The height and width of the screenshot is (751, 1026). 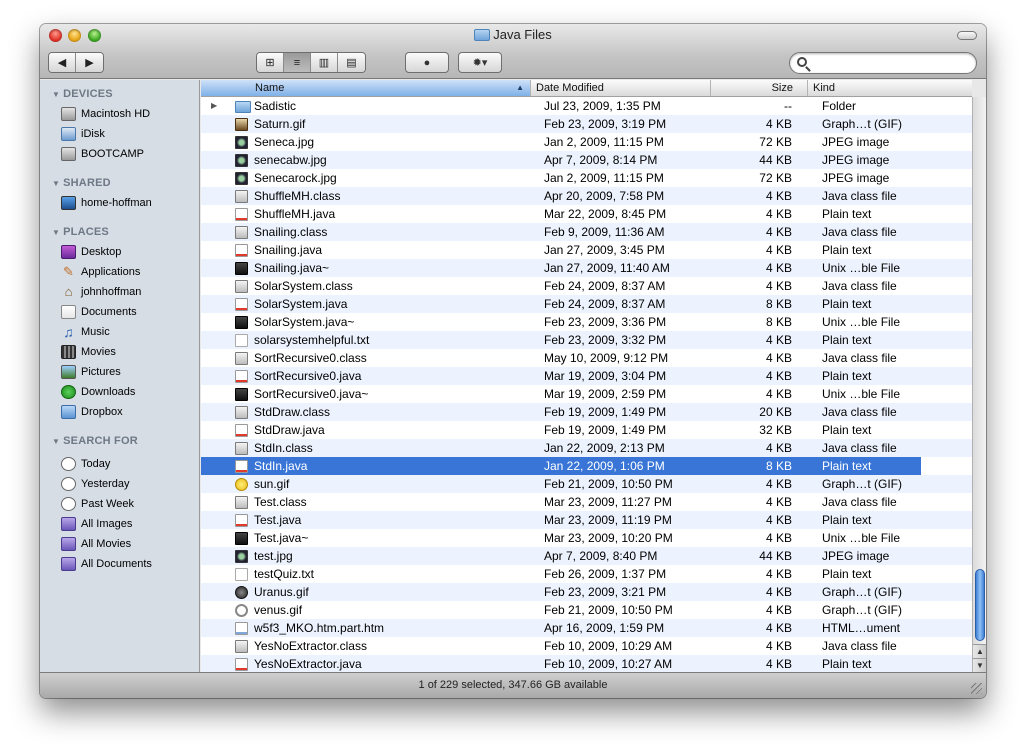 What do you see at coordinates (96, 544) in the screenshot?
I see `sidebar-item-all-movies: All Movies` at bounding box center [96, 544].